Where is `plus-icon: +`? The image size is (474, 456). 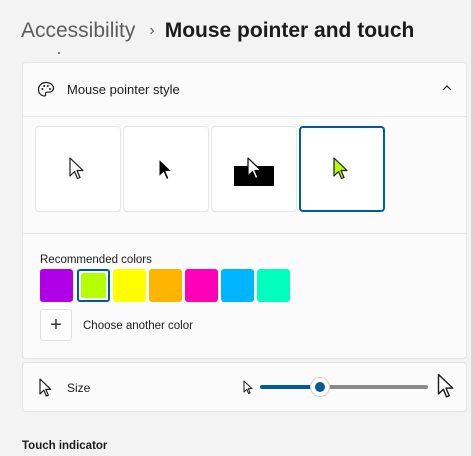 plus-icon: + is located at coordinates (56, 325).